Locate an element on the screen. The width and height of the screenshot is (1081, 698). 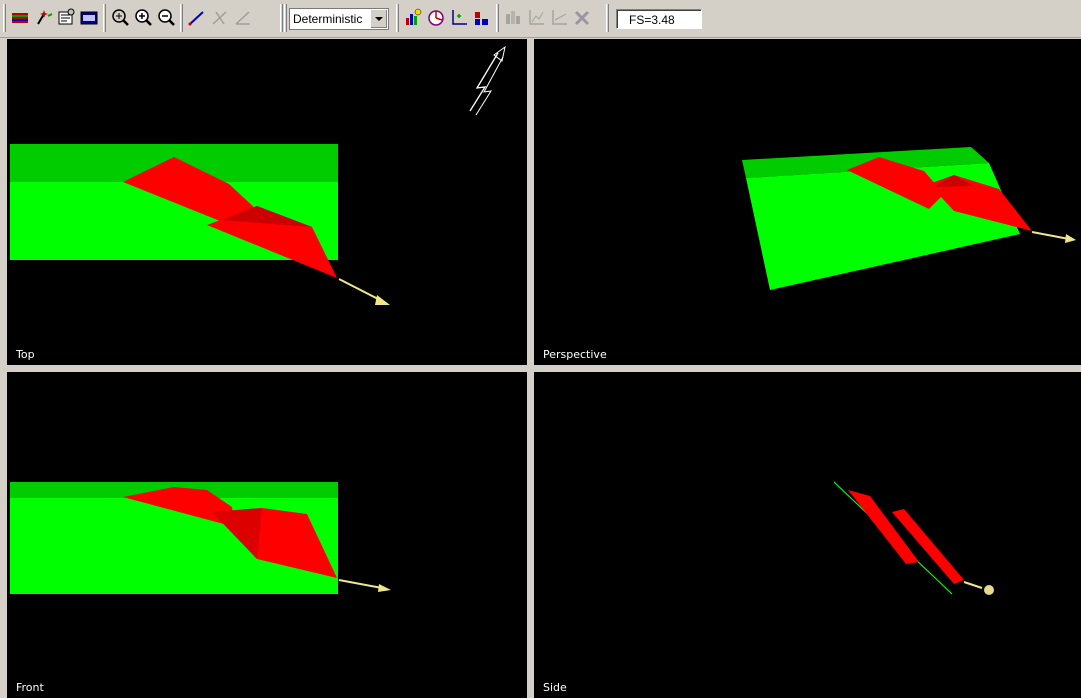
stats-icon is located at coordinates (536, 17).